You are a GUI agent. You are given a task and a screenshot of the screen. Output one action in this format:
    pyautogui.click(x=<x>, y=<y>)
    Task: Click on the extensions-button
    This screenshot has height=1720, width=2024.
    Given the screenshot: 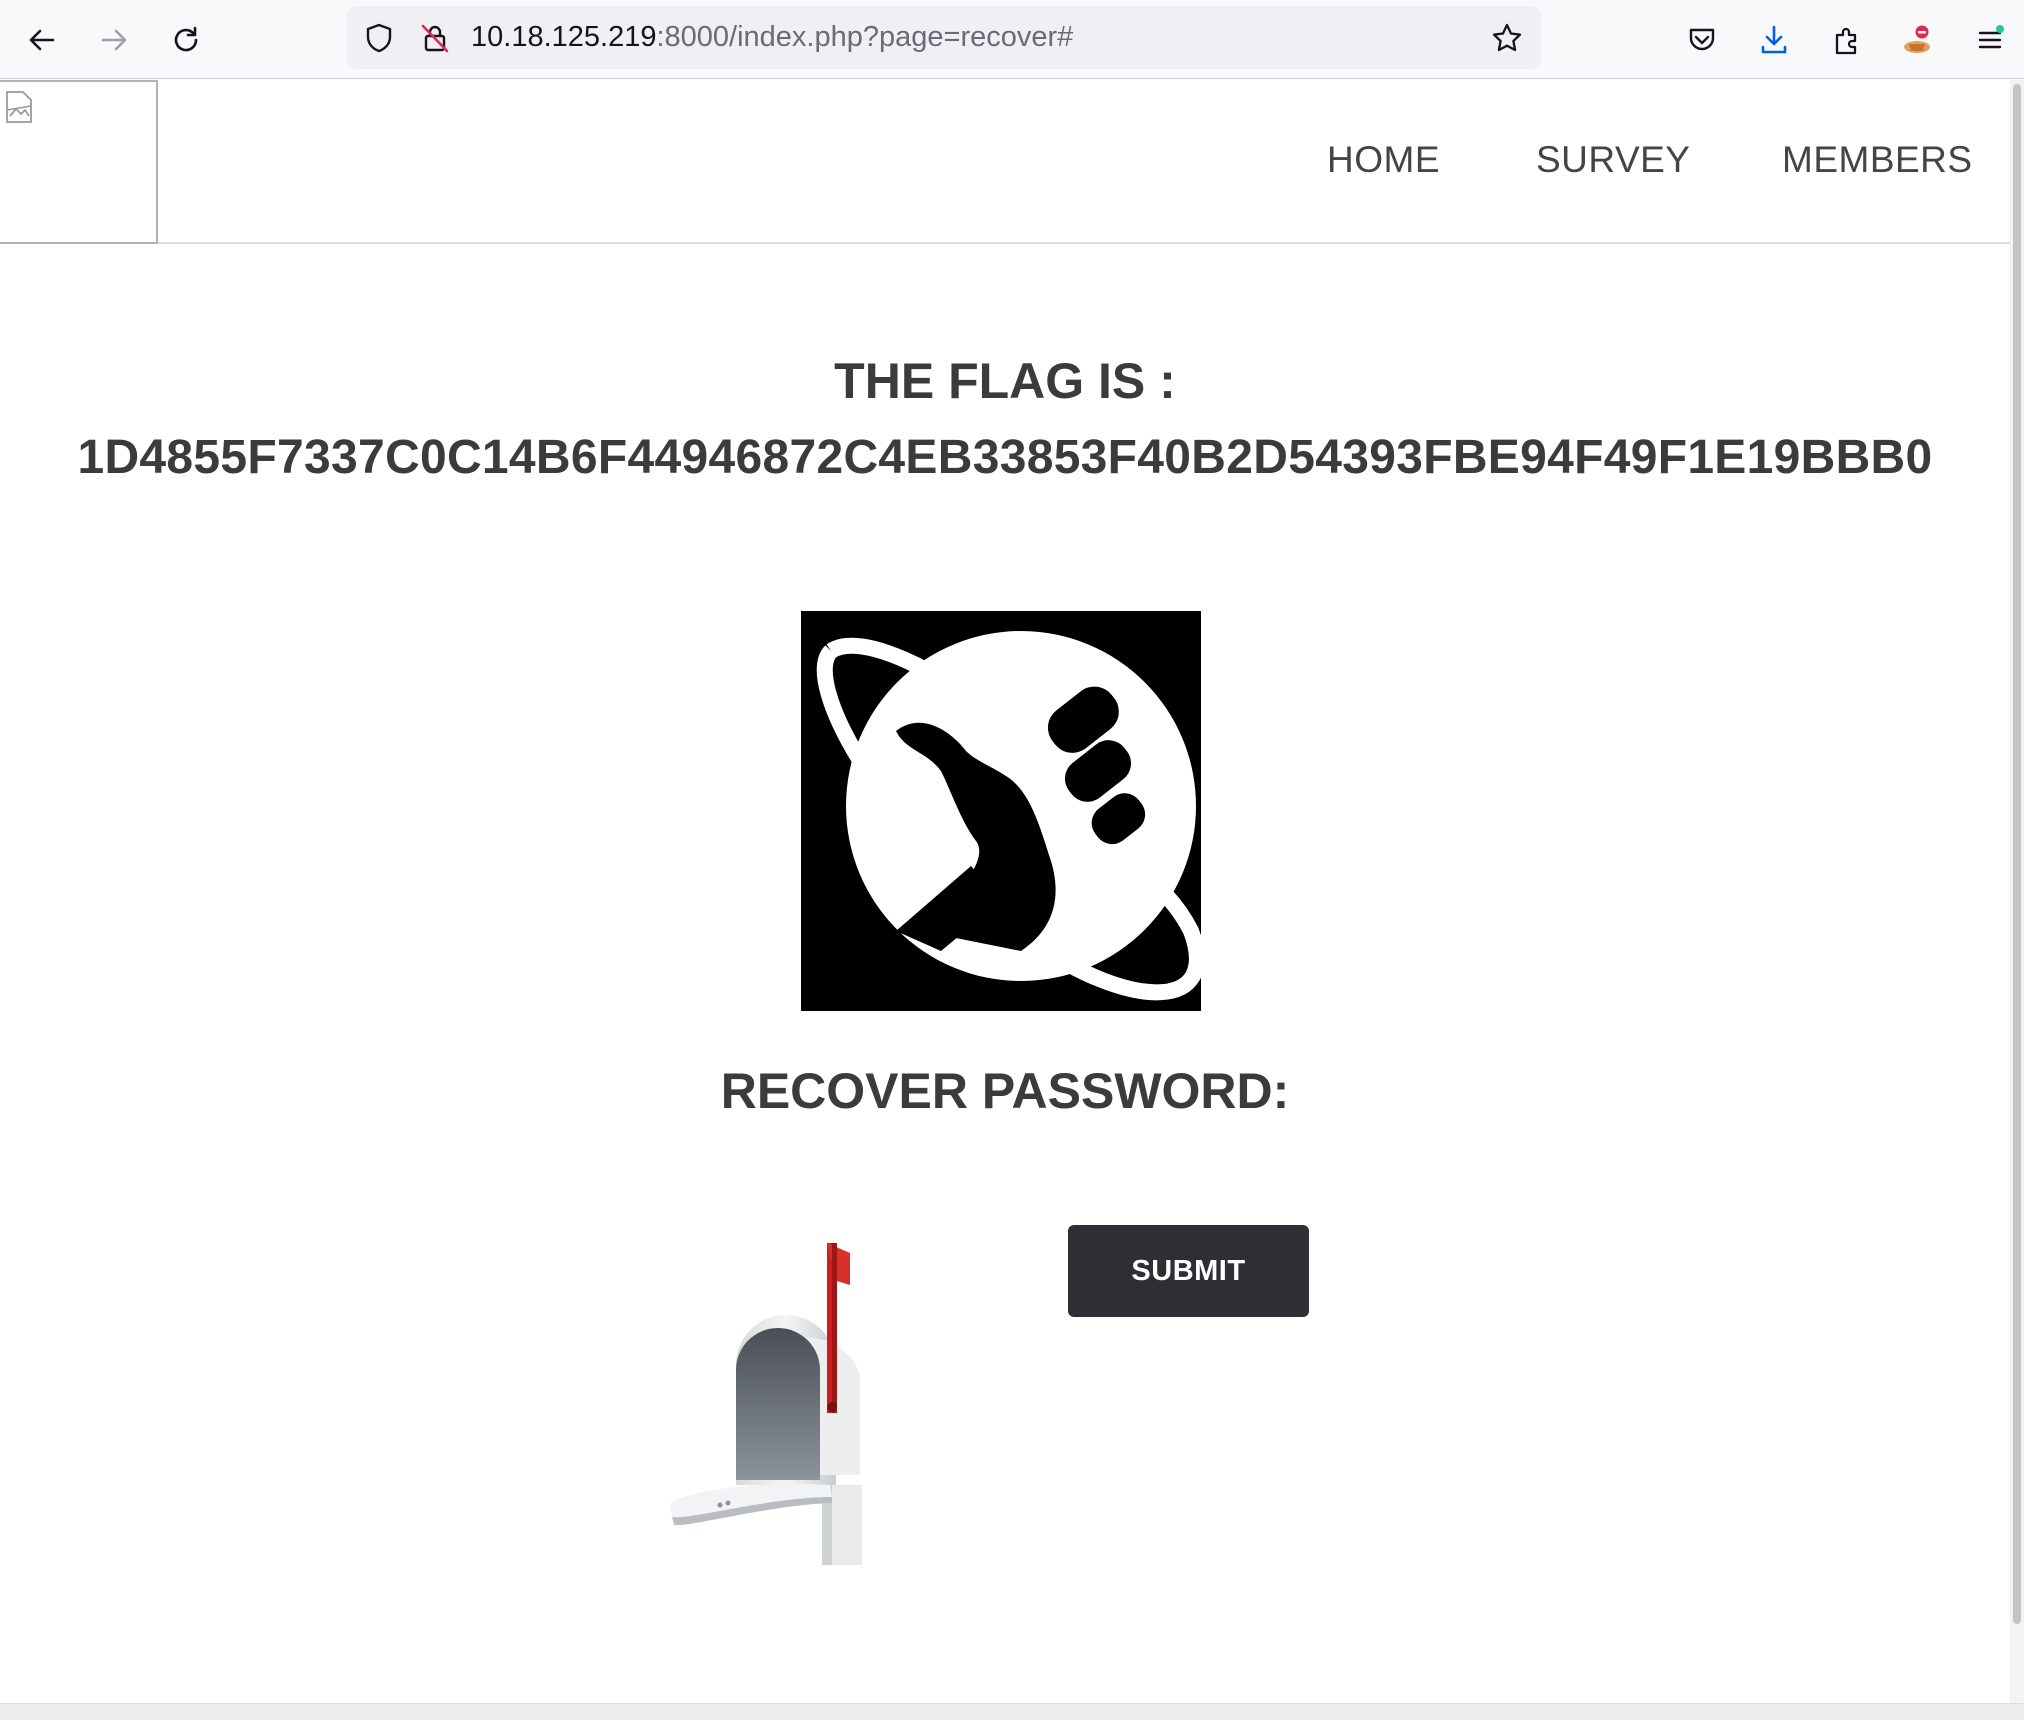 What is the action you would take?
    pyautogui.click(x=1846, y=40)
    